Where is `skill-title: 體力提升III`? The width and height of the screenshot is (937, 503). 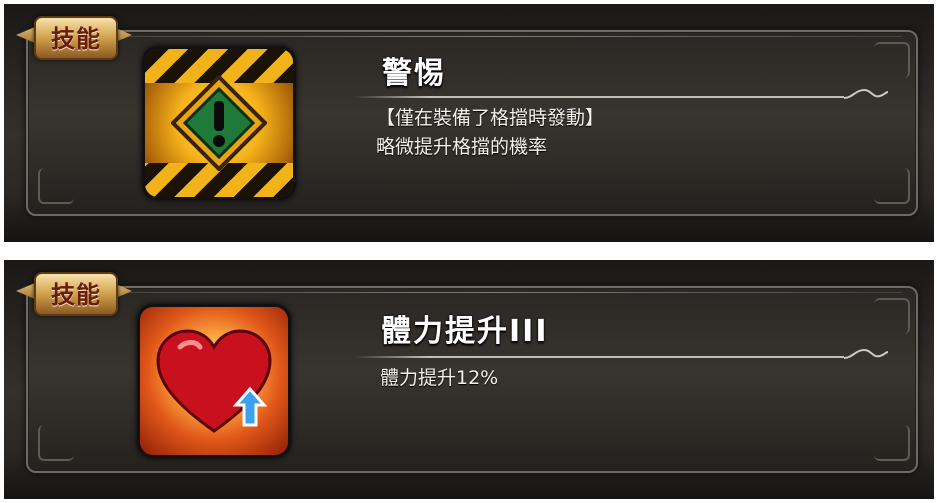 skill-title: 體力提升III is located at coordinates (465, 331).